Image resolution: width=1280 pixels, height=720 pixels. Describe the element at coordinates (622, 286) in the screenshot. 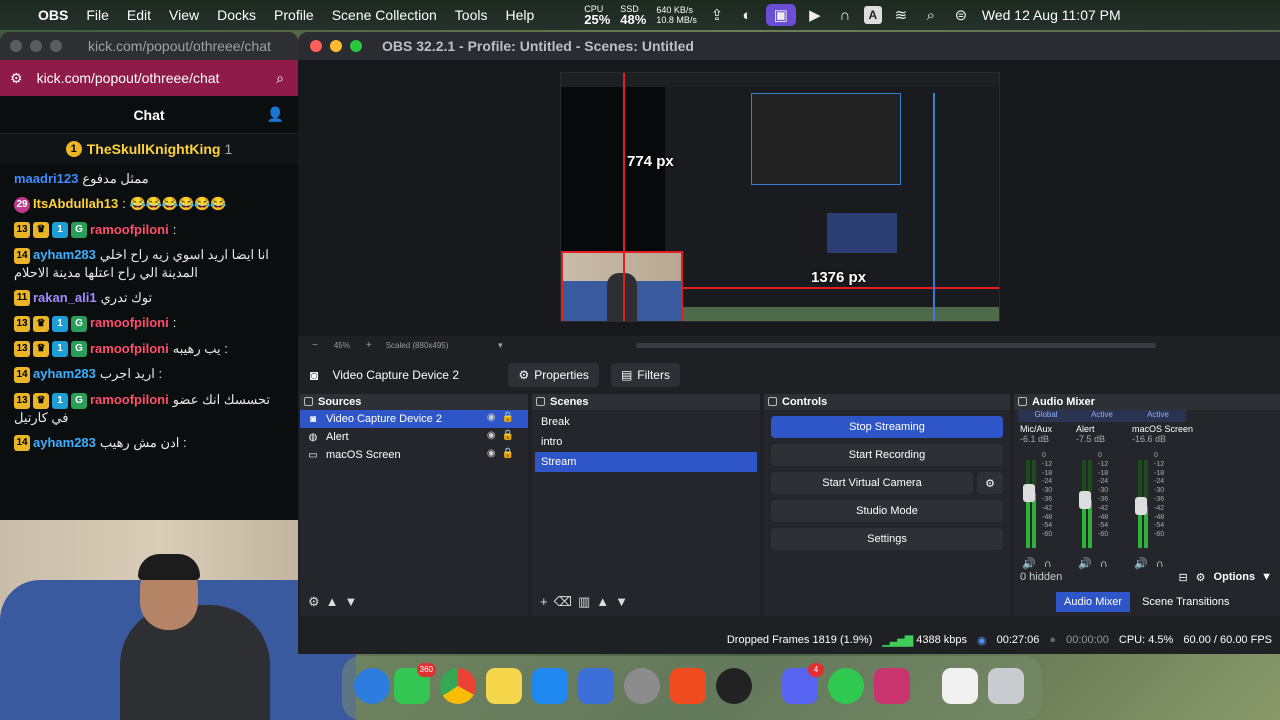

I see `selected-source-box` at that location.